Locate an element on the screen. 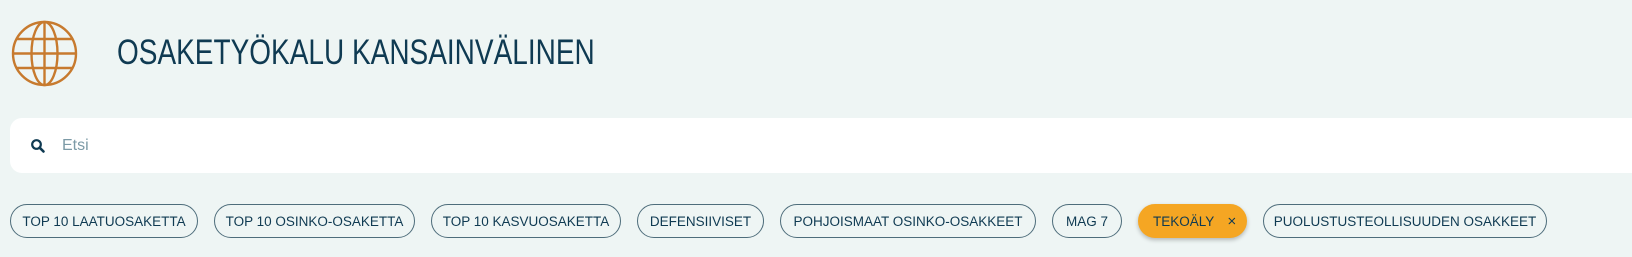 This screenshot has height=257, width=1632. chip-pohjoismaat-osinko-osakkeet: POHJOISMAAT OSINKO-OSAKKEET is located at coordinates (908, 221).